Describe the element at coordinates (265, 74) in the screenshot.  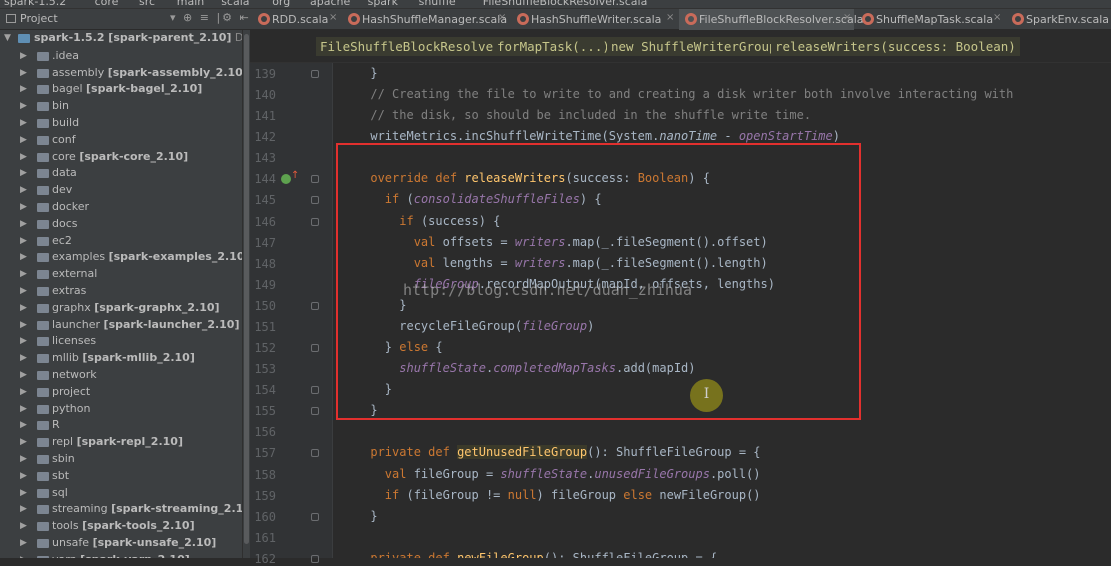
I see `line-number: 139` at that location.